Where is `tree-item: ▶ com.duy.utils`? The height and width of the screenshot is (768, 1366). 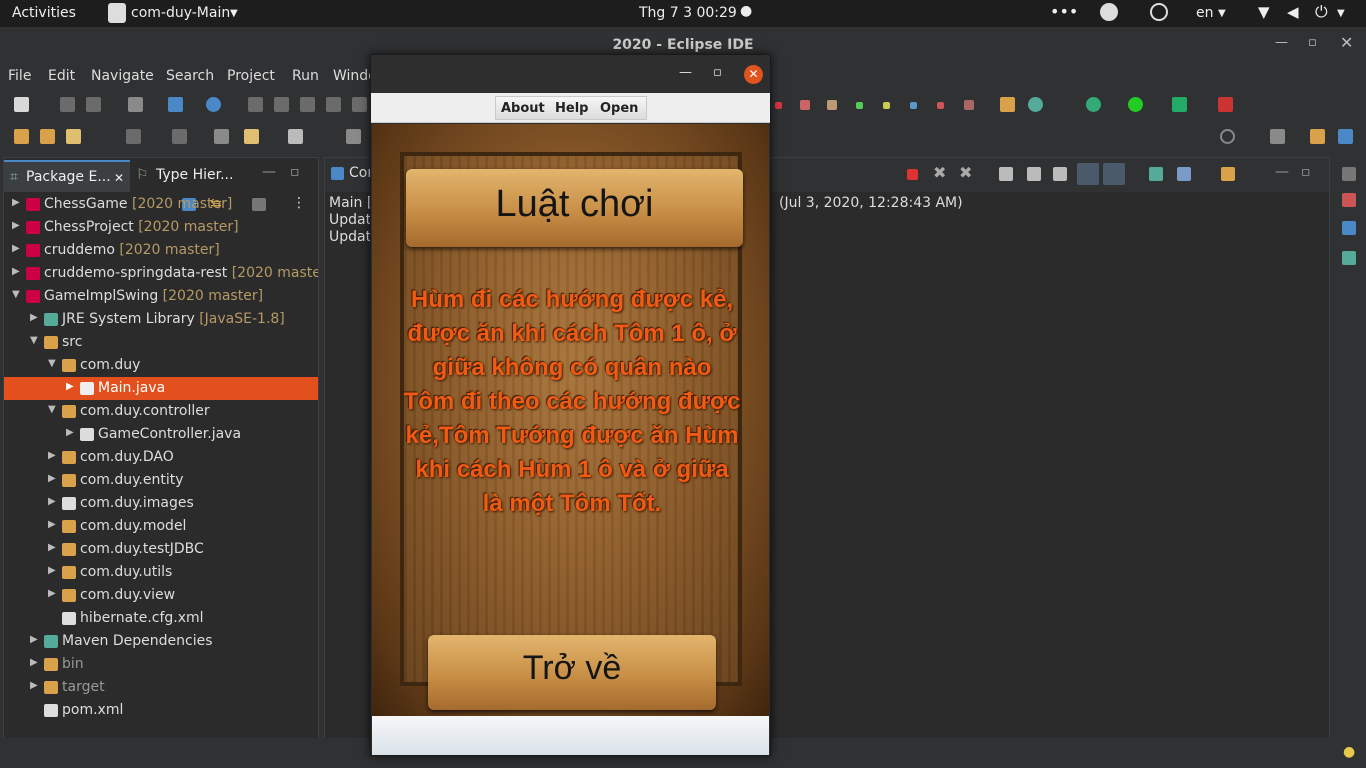
tree-item: ▶ com.duy.utils is located at coordinates (161, 572).